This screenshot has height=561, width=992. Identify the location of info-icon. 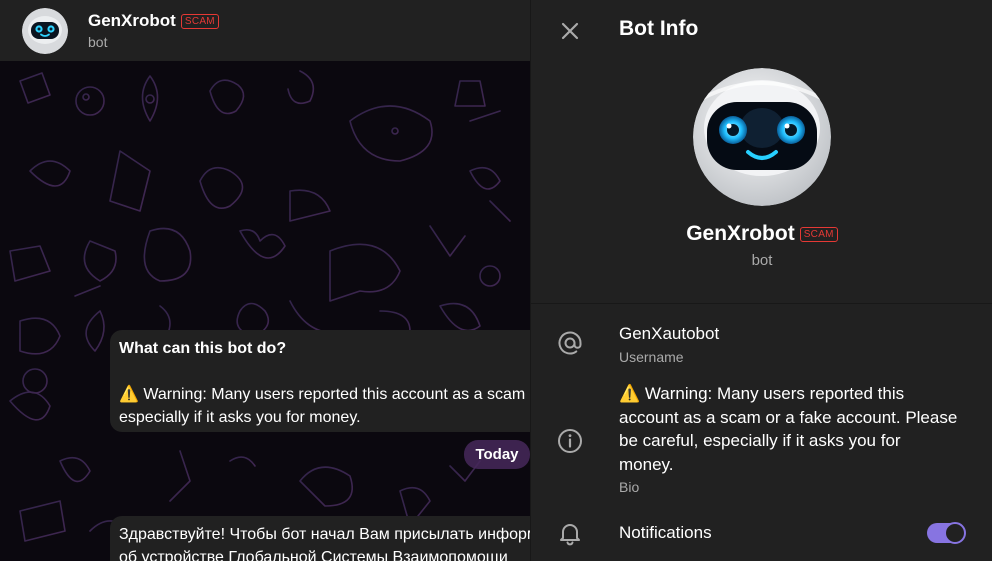
(570, 441).